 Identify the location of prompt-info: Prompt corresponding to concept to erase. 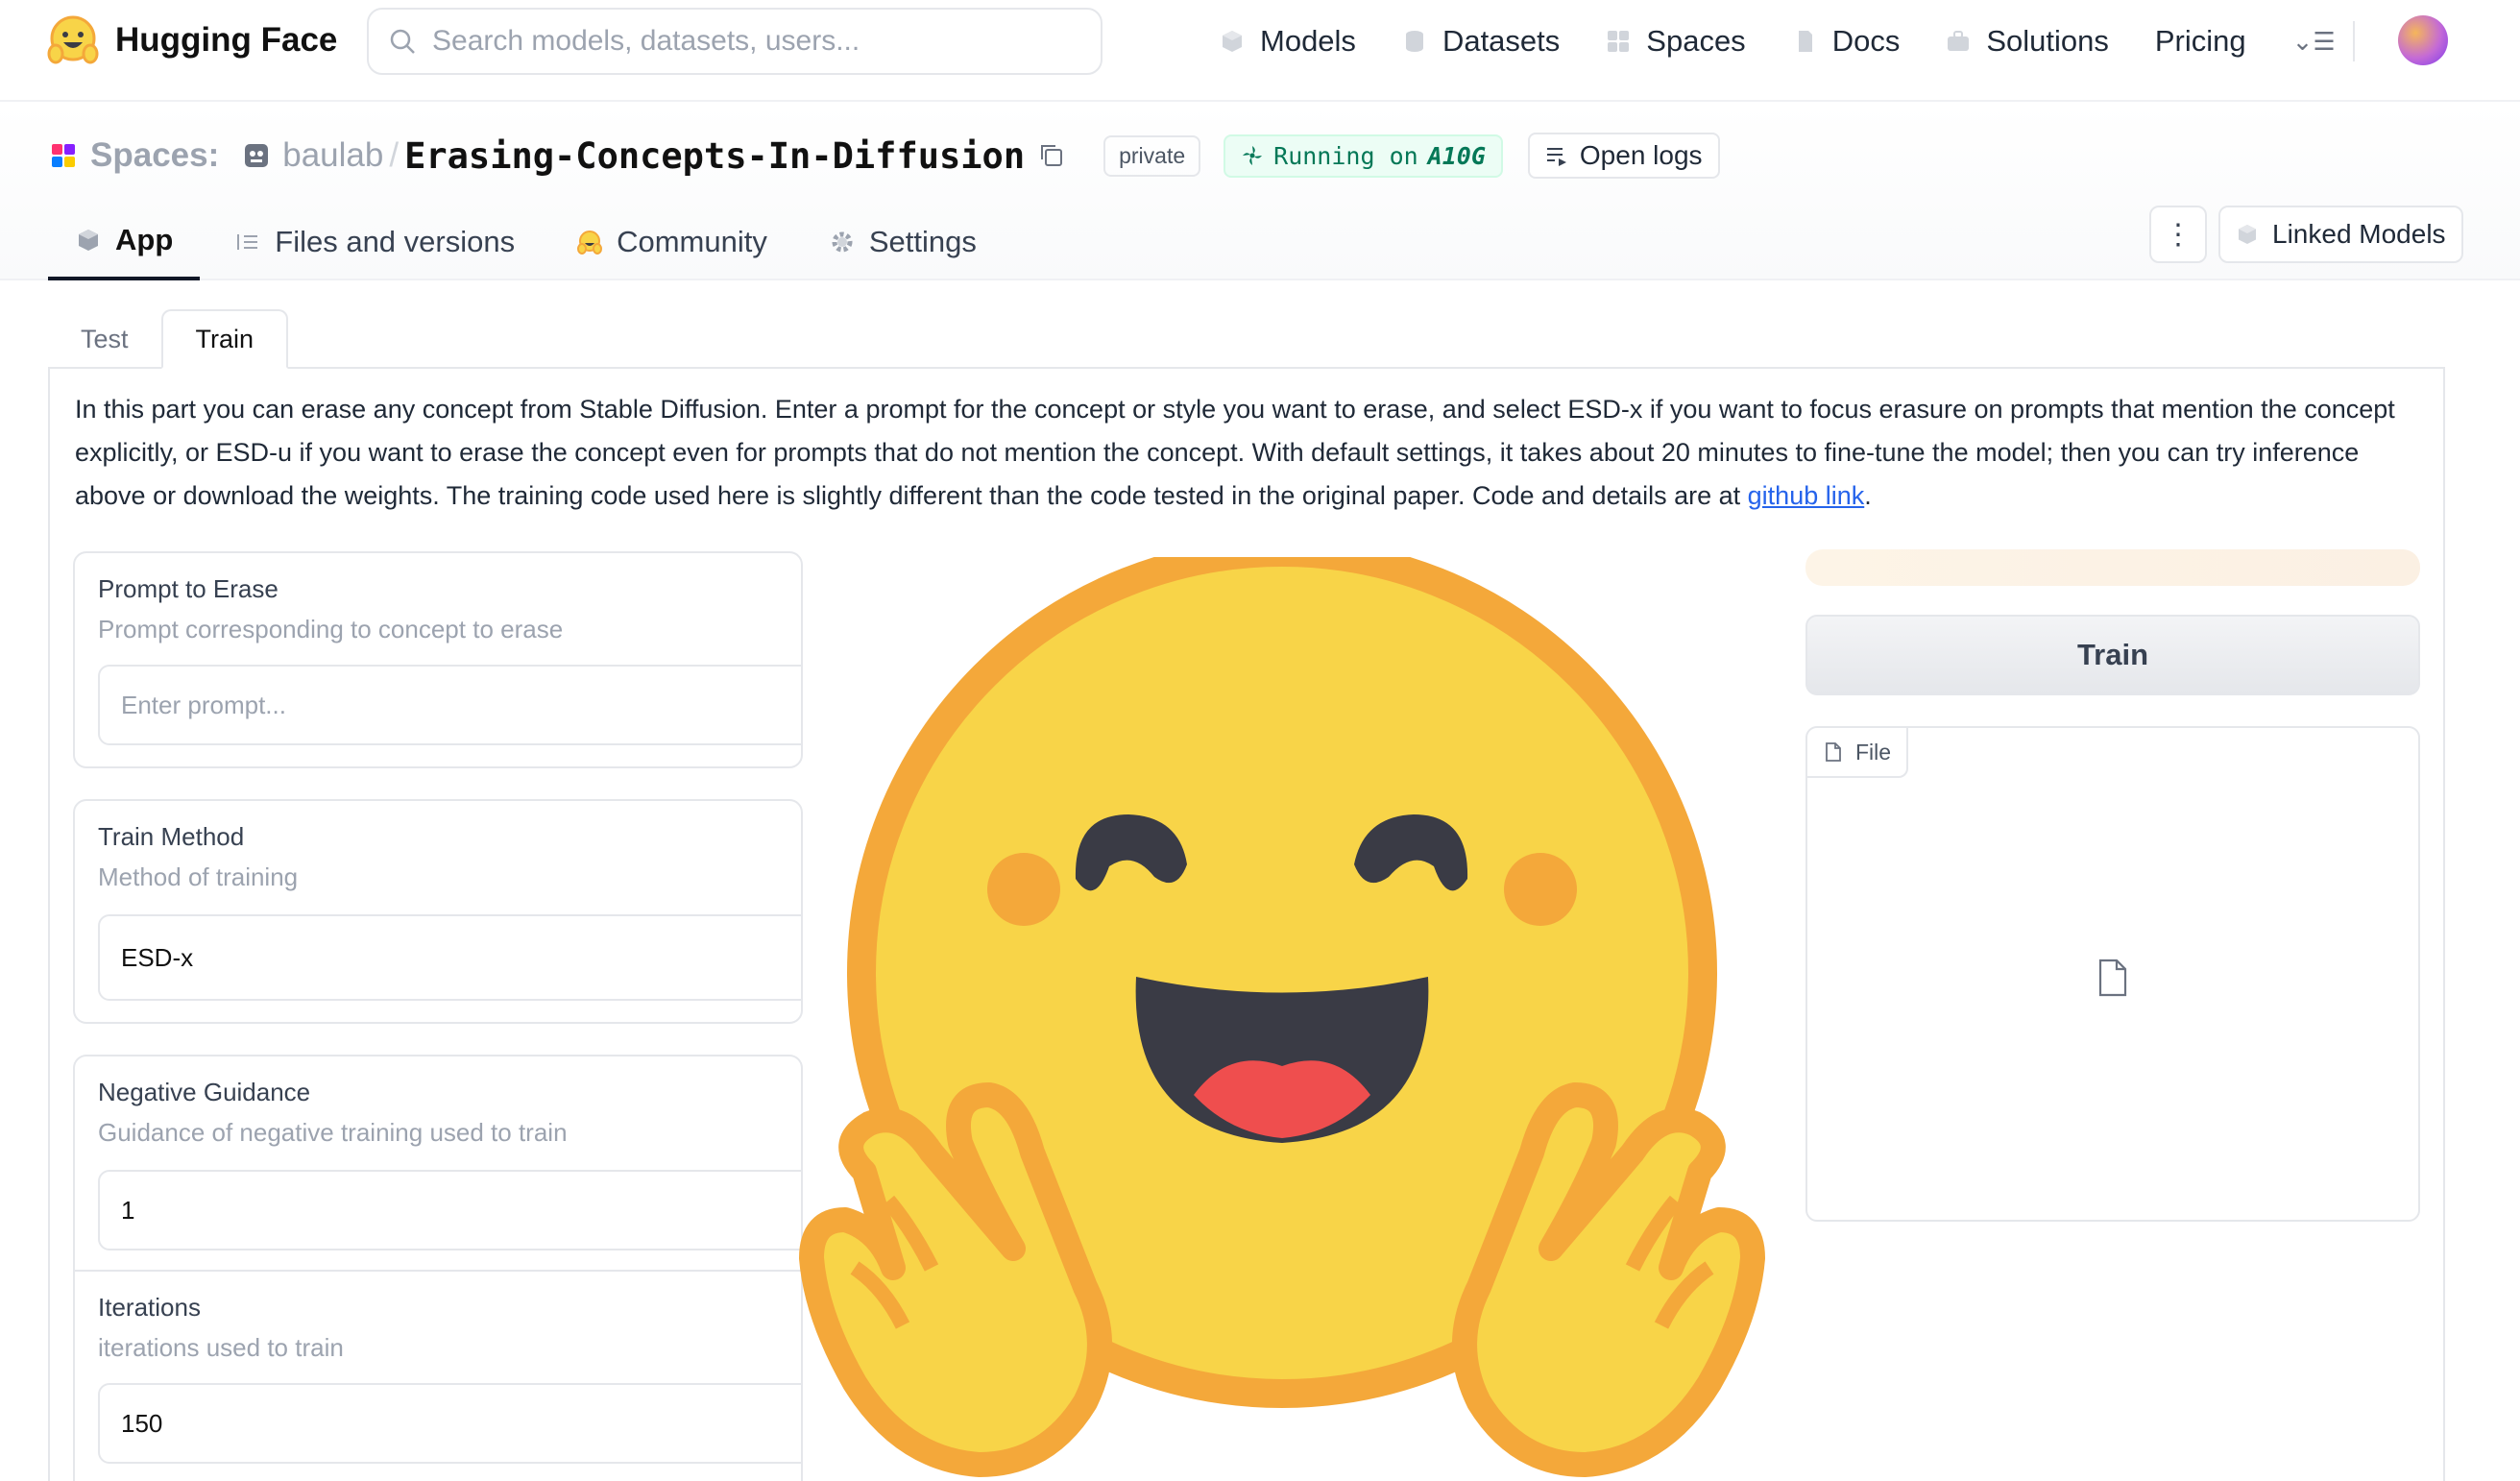
(331, 629).